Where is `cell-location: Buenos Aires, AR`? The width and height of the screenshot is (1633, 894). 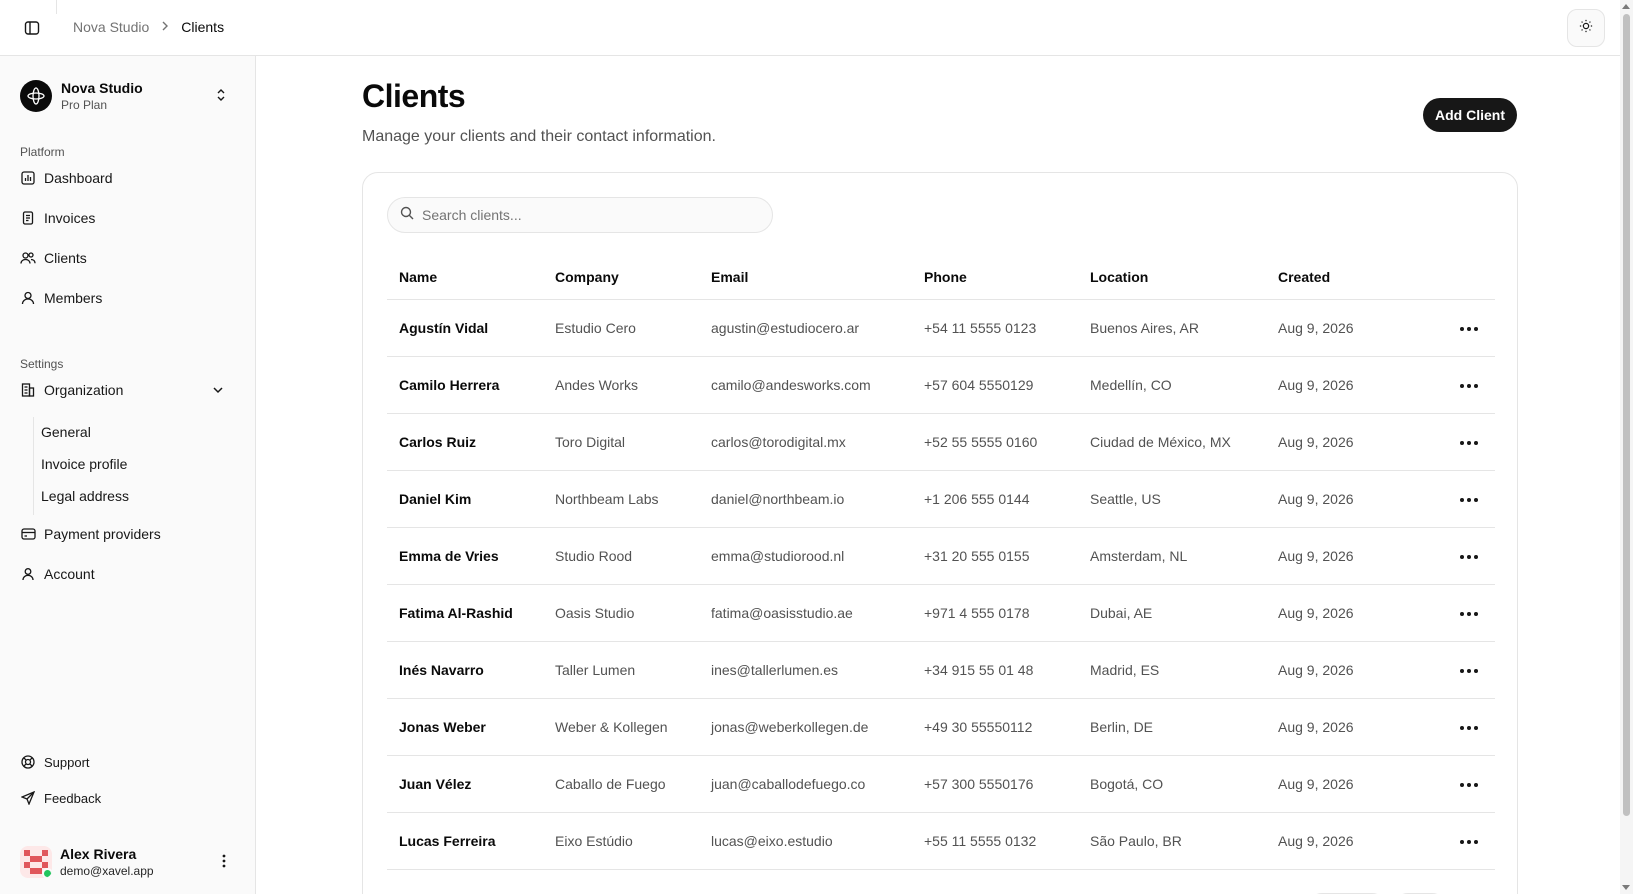
cell-location: Buenos Aires, AR is located at coordinates (1172, 328).